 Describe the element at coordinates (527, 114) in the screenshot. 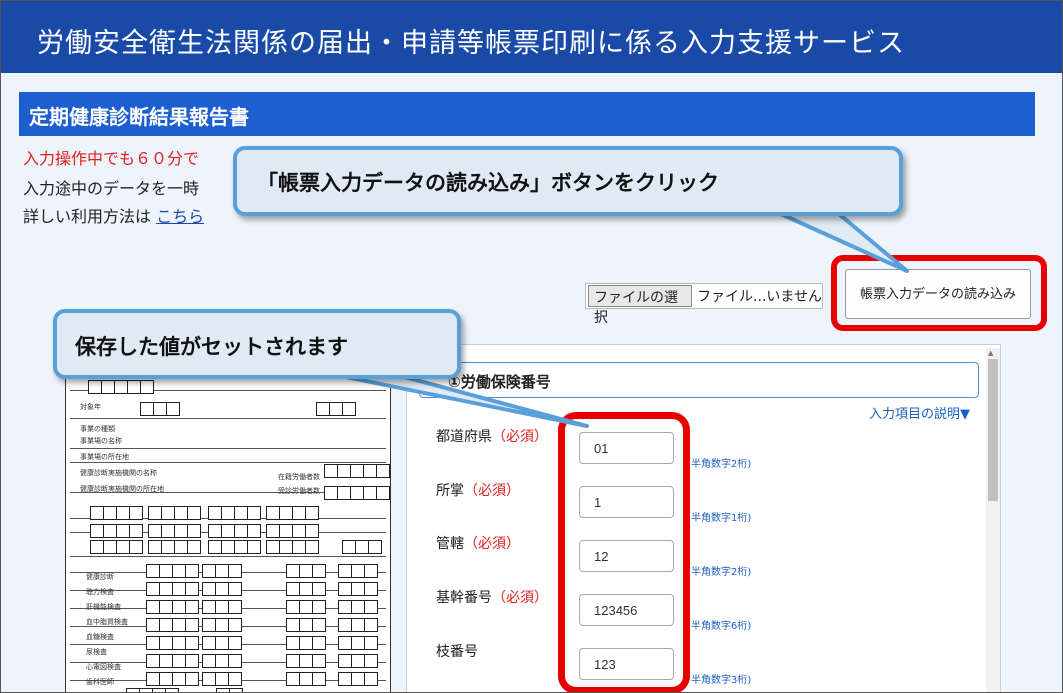

I see `page-title: 定期健康診断結果報告書` at that location.